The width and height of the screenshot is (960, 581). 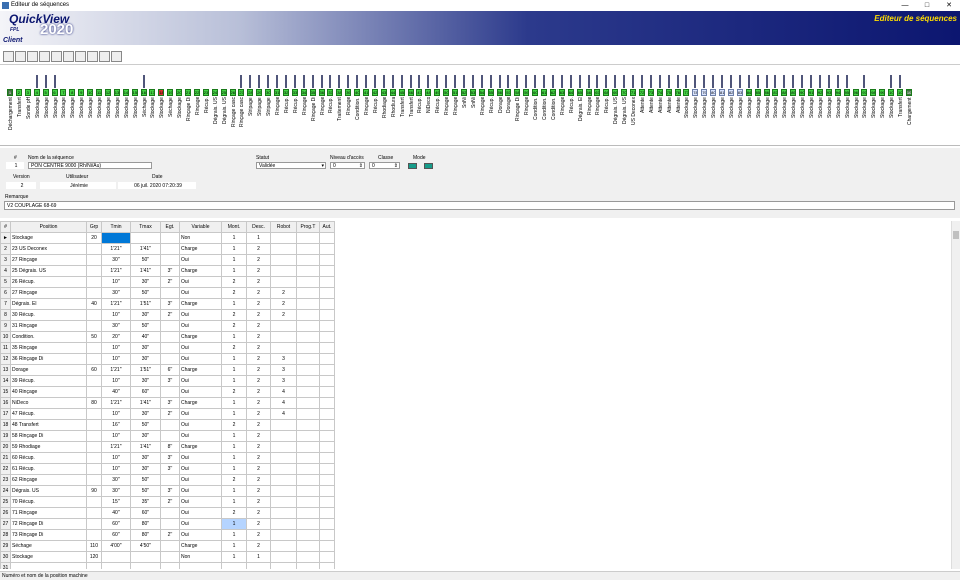 I want to click on station-cell: 99, so click(x=882, y=92).